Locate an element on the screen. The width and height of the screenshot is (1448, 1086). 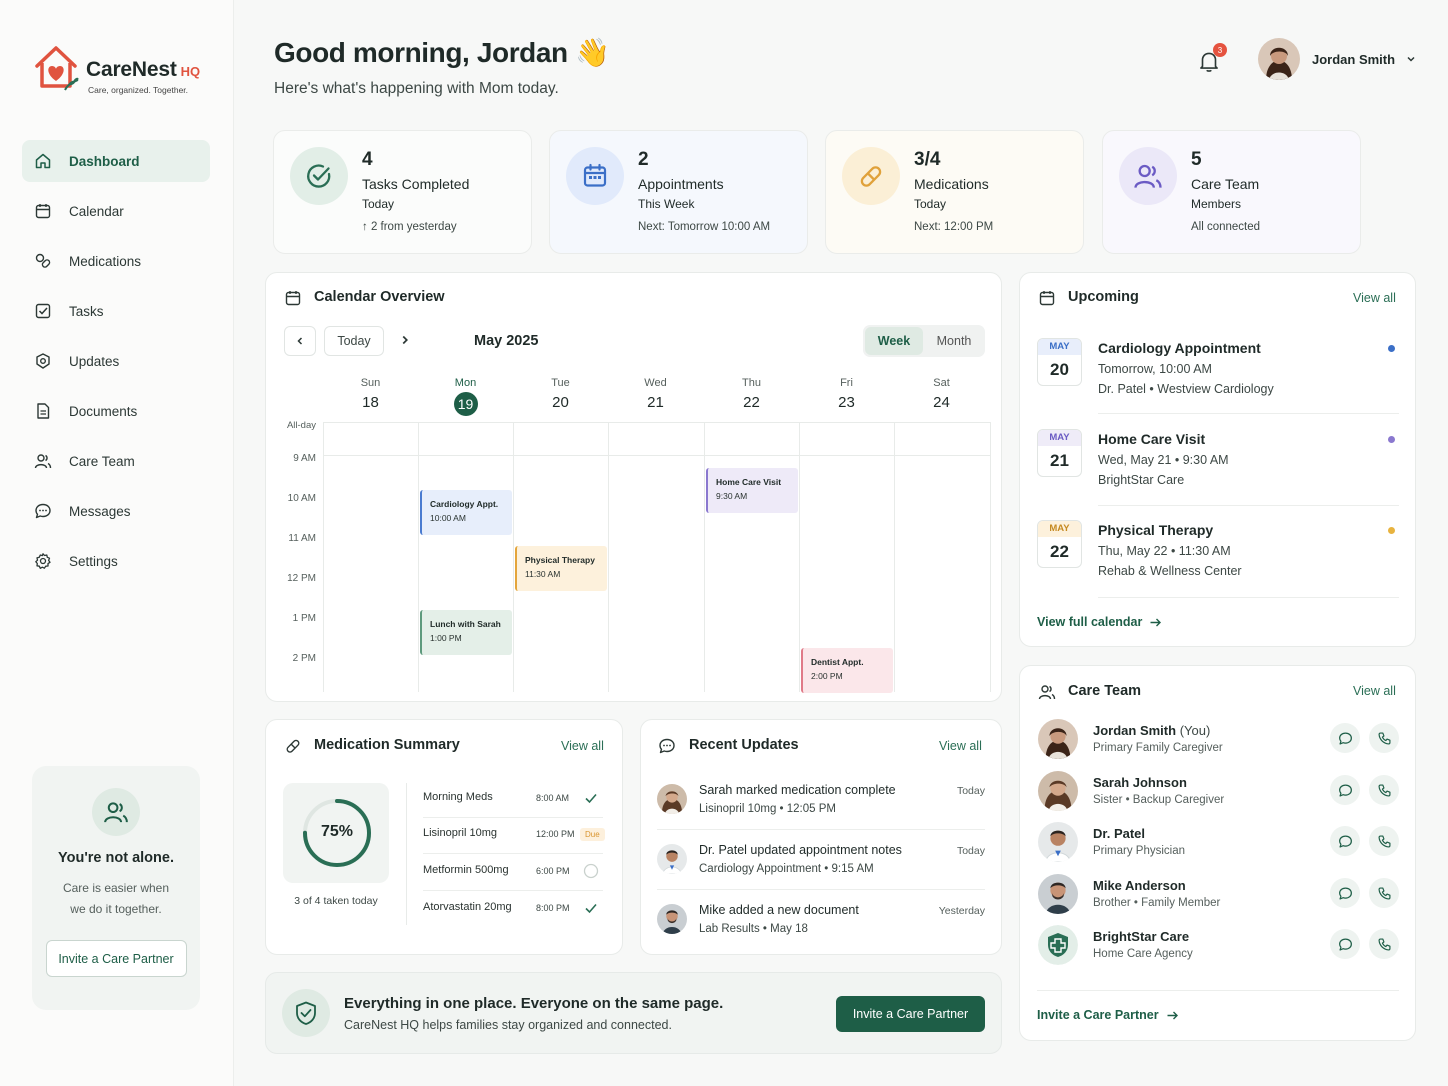
member-role: Primary Family Caregiver is located at coordinates (1158, 748).